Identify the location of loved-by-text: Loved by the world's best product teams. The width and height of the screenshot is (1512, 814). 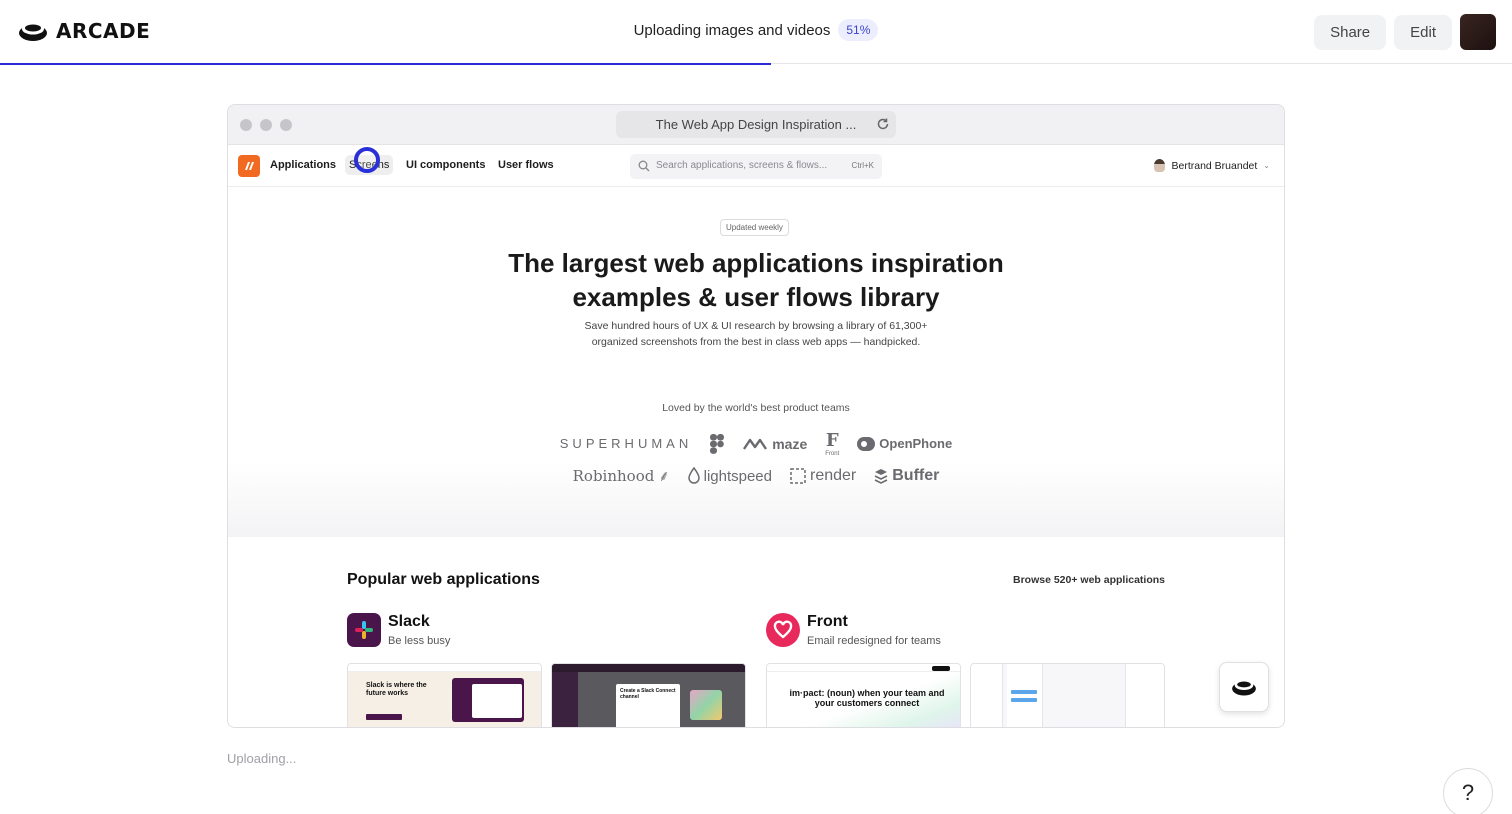
(756, 408).